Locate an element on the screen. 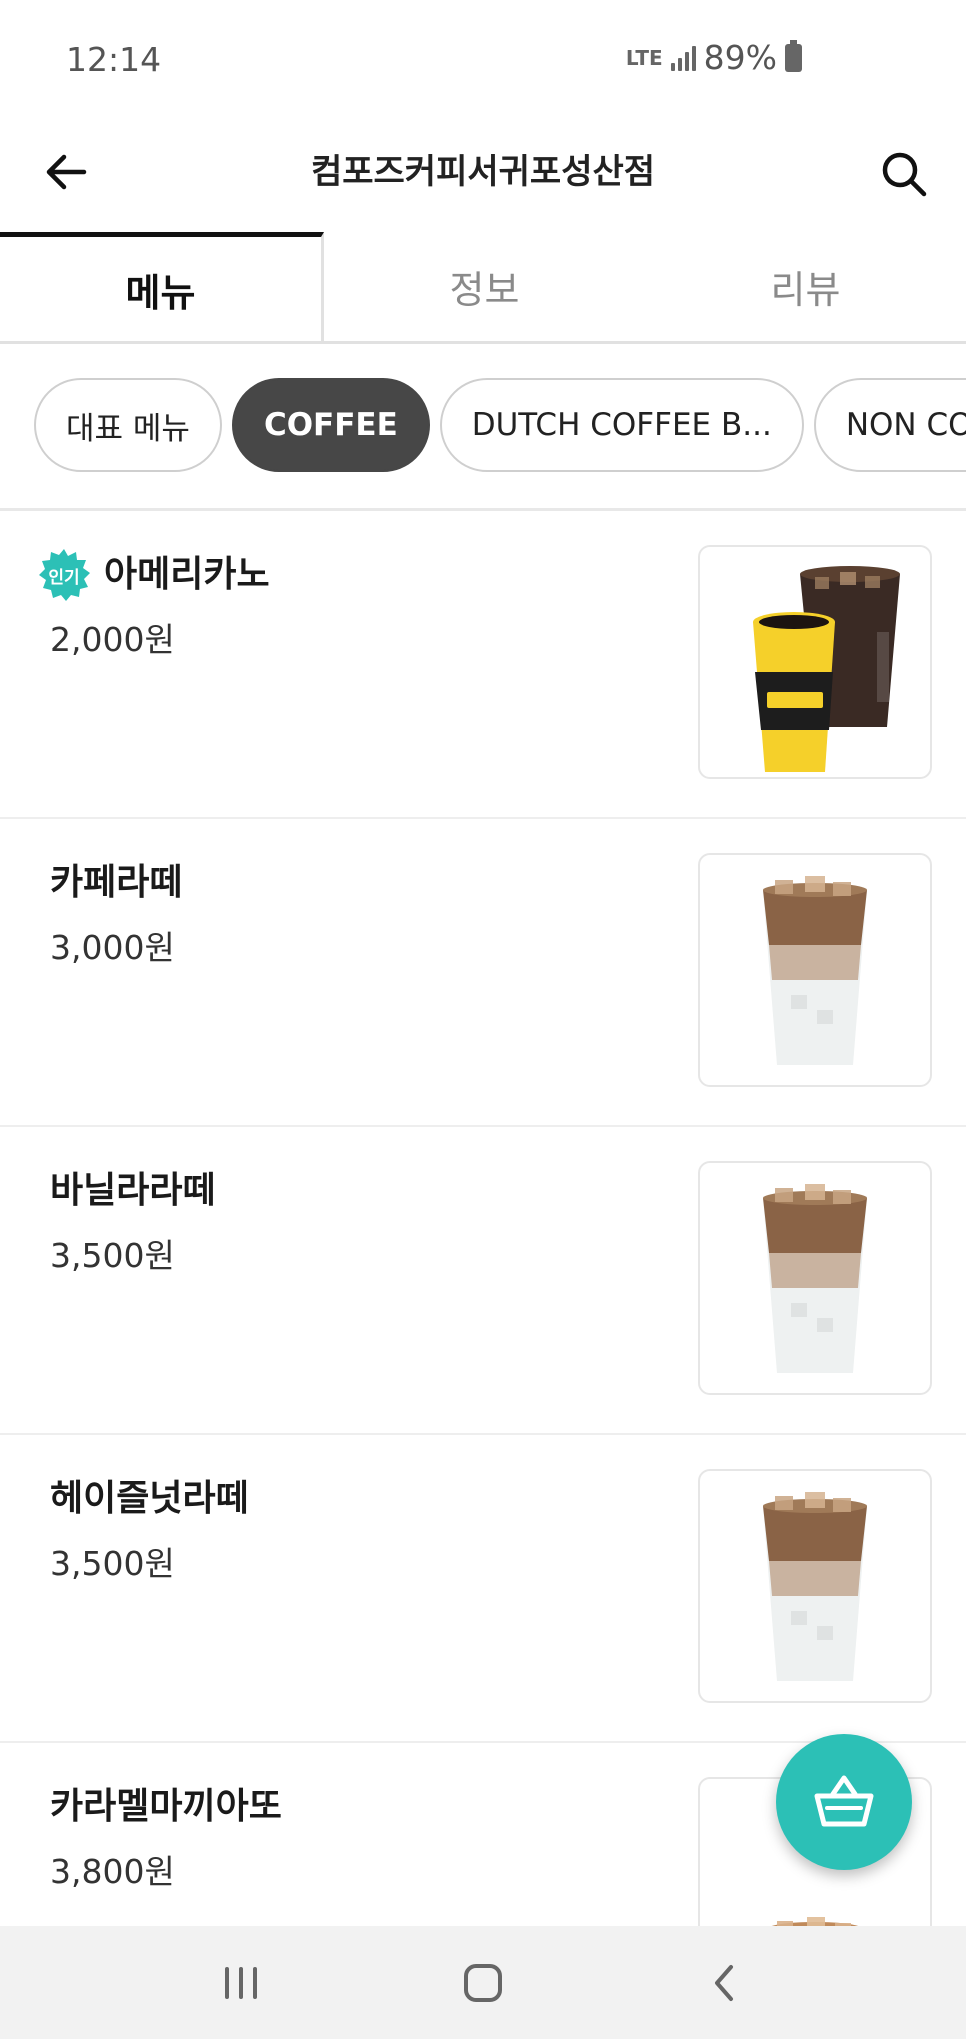  nav-back-button is located at coordinates (725, 1983).